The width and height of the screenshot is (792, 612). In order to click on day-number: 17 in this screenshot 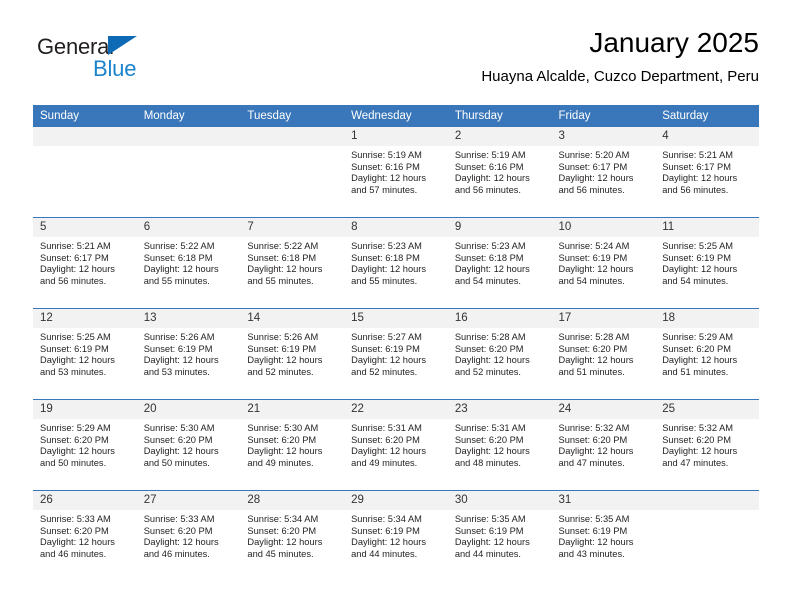, I will do `click(603, 318)`.